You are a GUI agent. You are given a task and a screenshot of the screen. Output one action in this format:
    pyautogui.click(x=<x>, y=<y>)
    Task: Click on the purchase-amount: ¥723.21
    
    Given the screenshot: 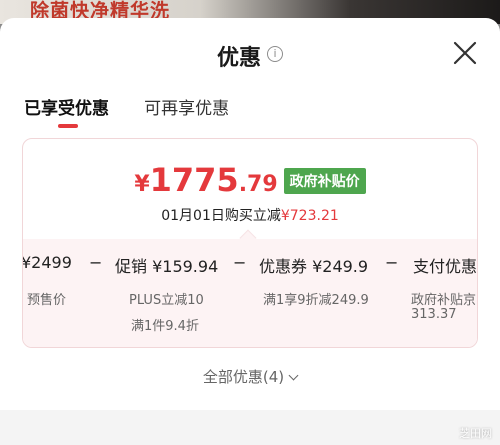 What is the action you would take?
    pyautogui.click(x=309, y=216)
    